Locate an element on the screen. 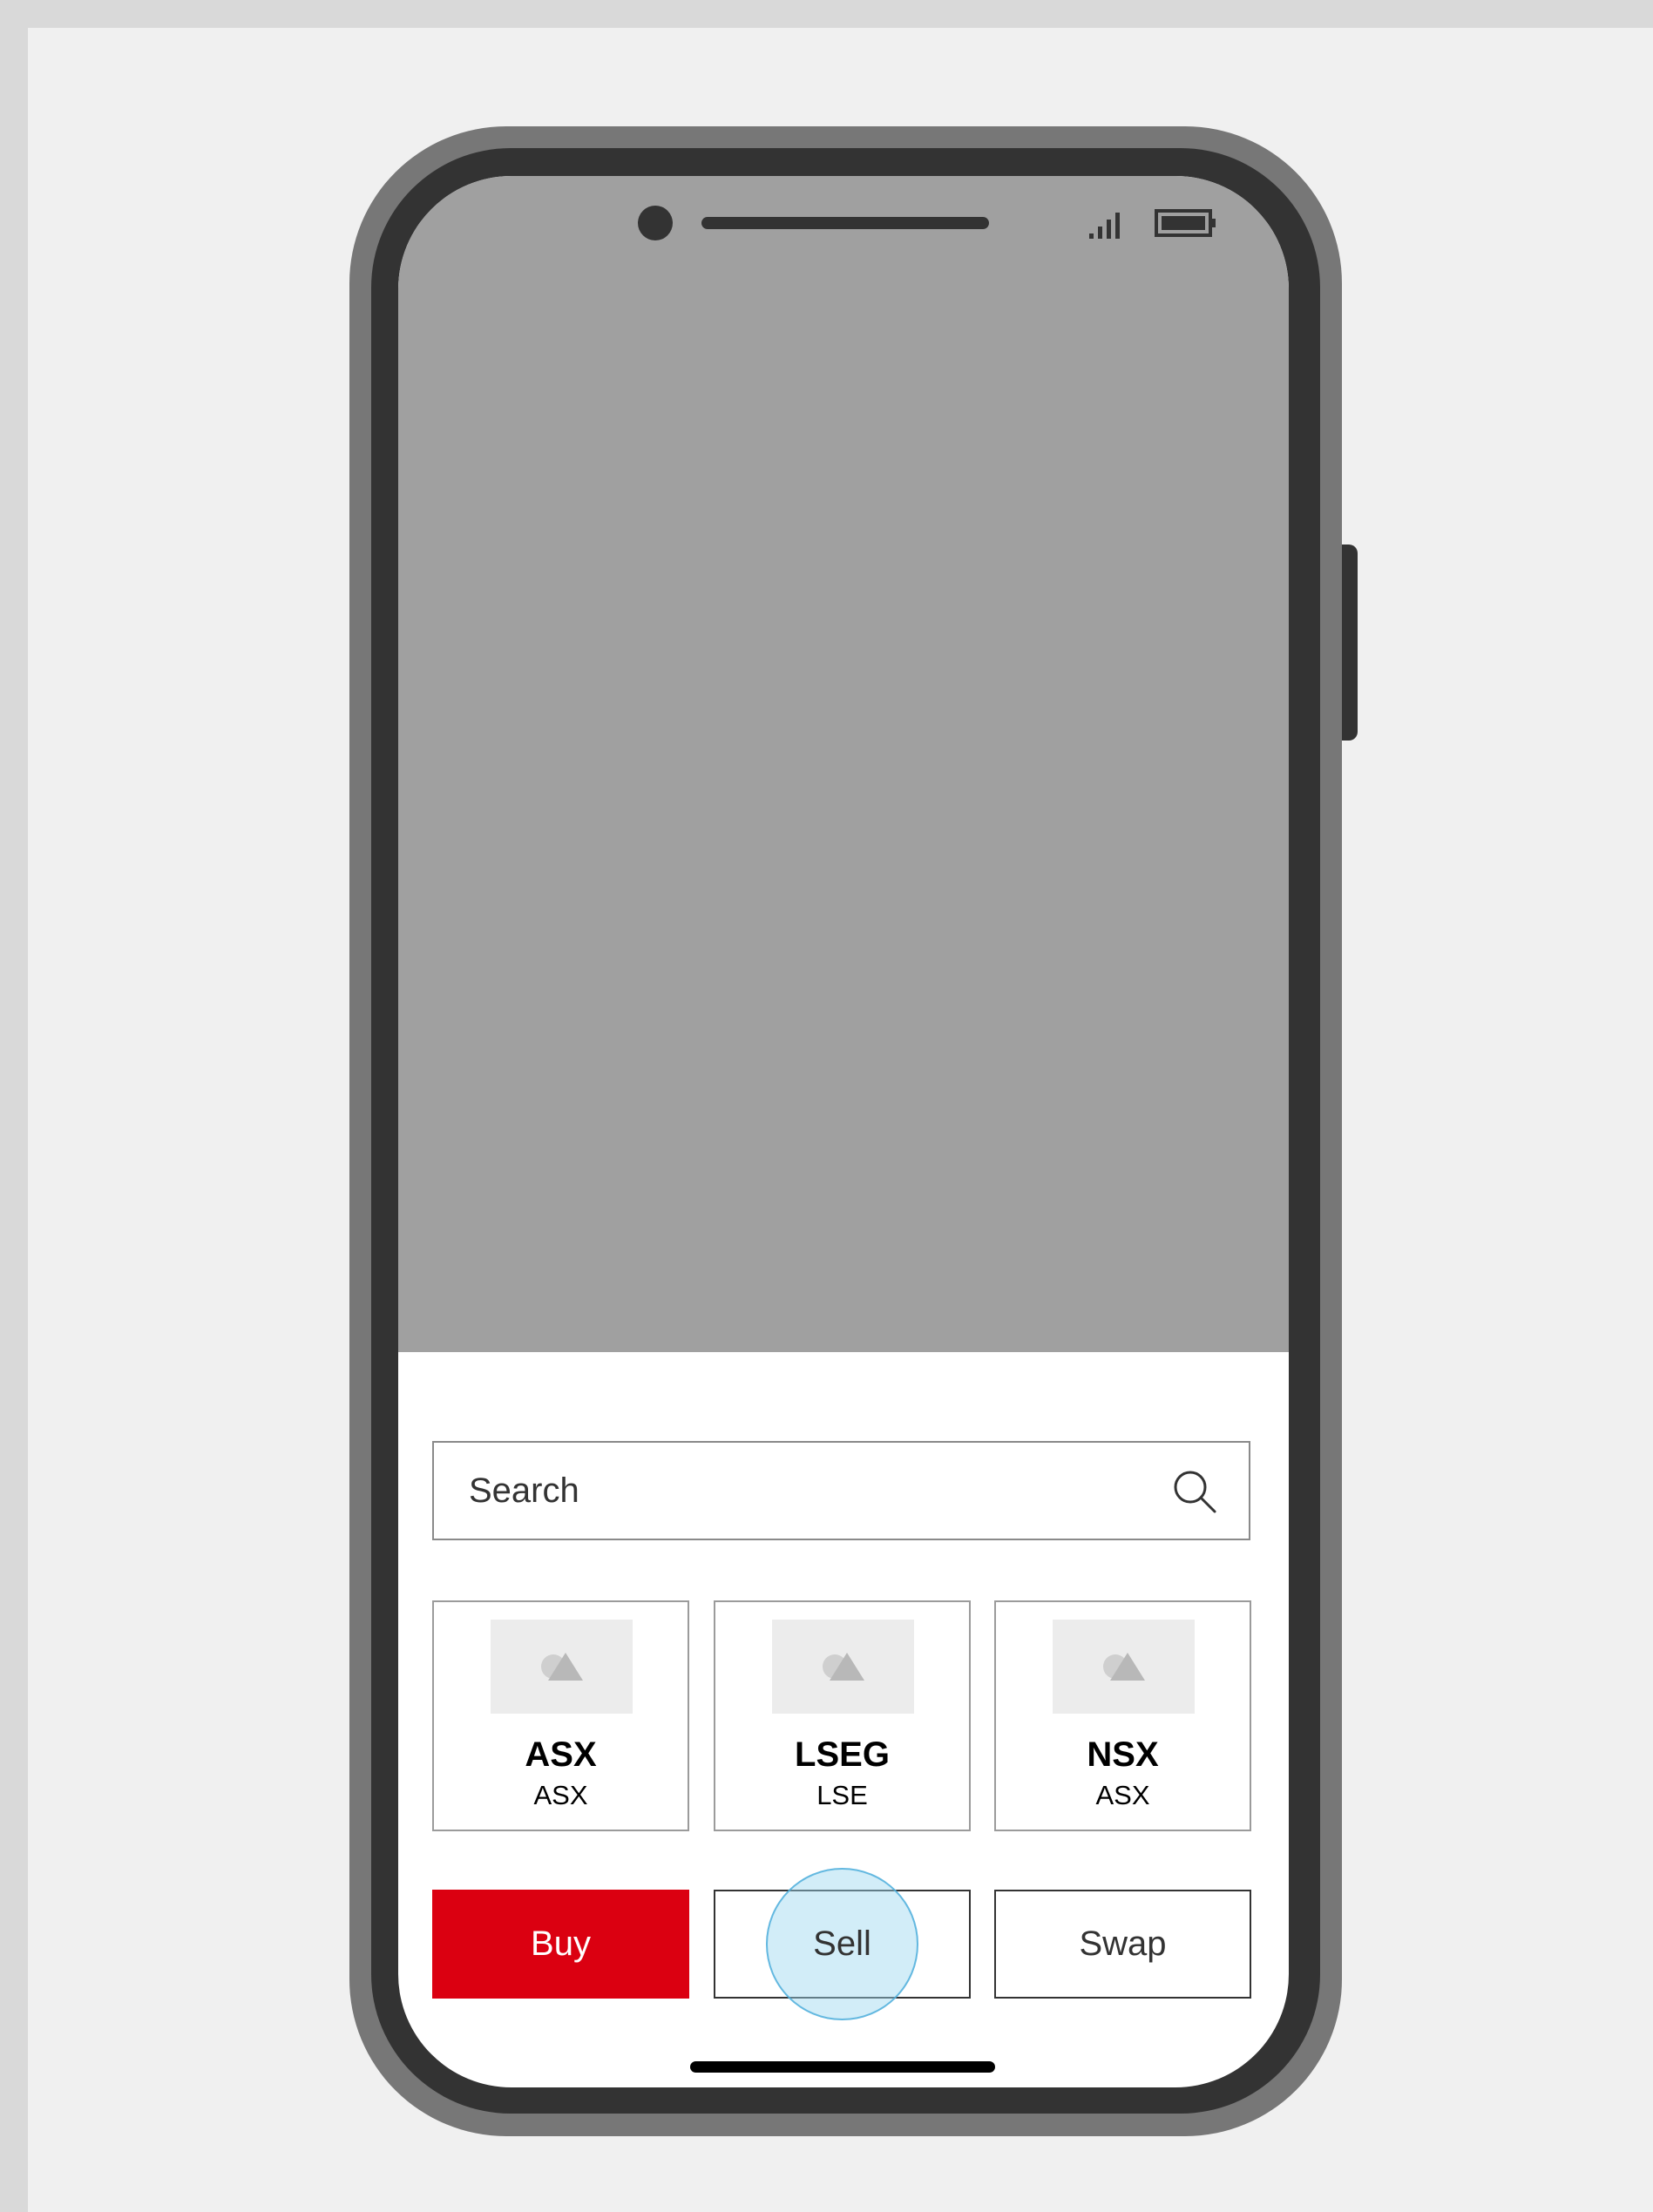  exchange-card-nsx: NSX ASX is located at coordinates (1122, 1715).